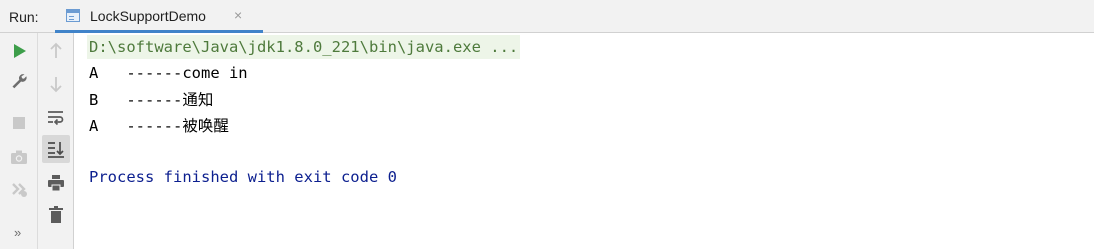  I want to click on tab-title: LockSupportDemo, so click(148, 16).